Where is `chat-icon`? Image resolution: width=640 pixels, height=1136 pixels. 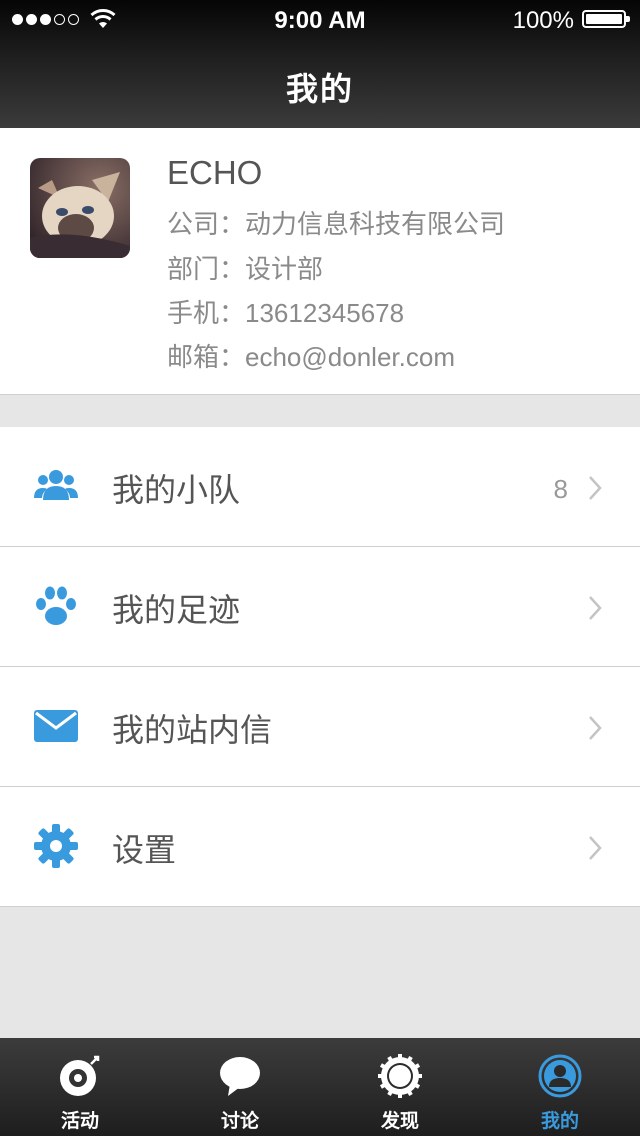
chat-icon is located at coordinates (240, 1076).